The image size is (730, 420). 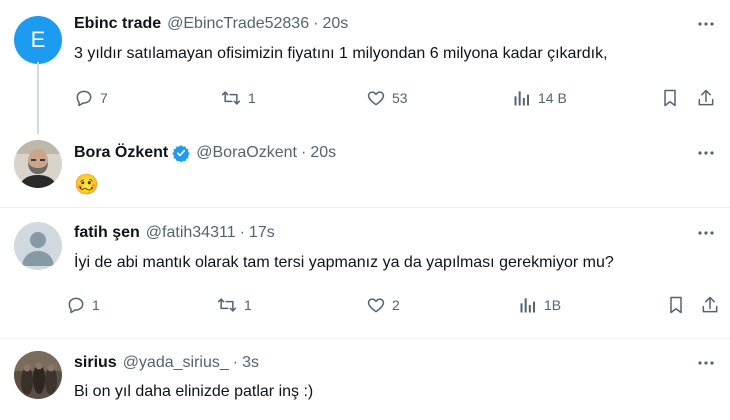 I want to click on tweet-text: Bi on yıl daha elinizde patlar inş :), so click(x=194, y=391).